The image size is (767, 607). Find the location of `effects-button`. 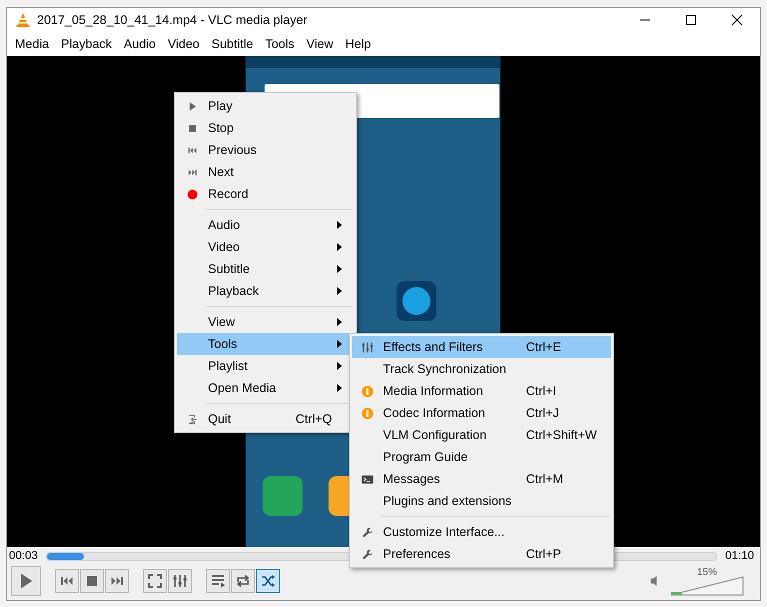

effects-button is located at coordinates (180, 581).